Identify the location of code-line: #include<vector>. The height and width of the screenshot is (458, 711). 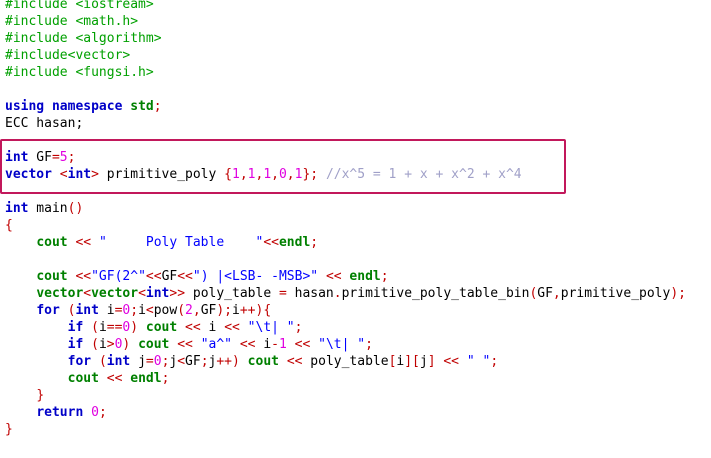
(67, 55).